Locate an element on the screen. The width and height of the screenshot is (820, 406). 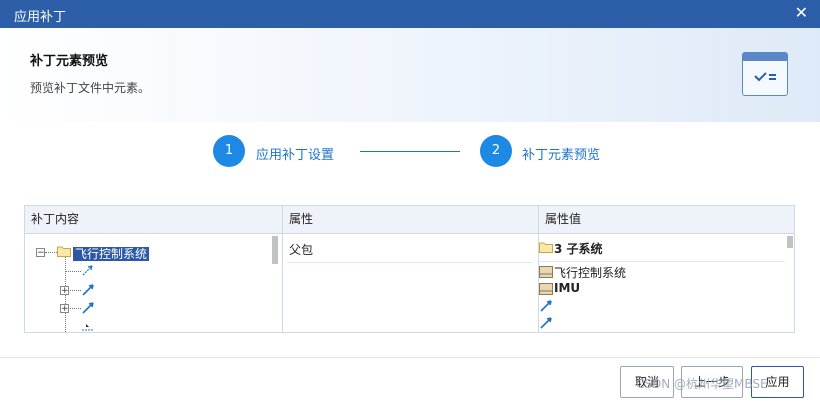
tree-root-label: 飞行控制系统 is located at coordinates (111, 254).